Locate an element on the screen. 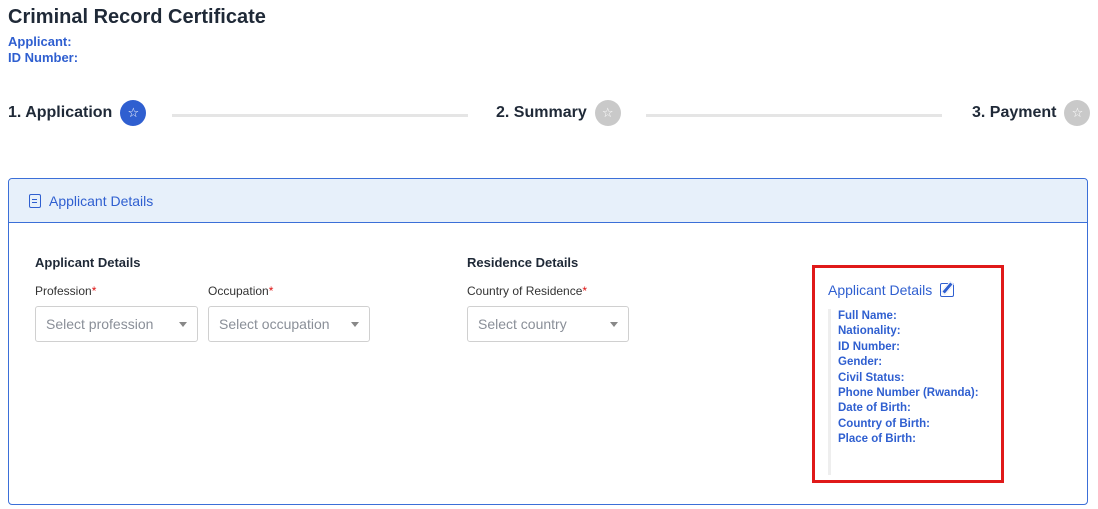 Image resolution: width=1098 pixels, height=509 pixels. step-payment-label: 3. Payment is located at coordinates (1014, 112).